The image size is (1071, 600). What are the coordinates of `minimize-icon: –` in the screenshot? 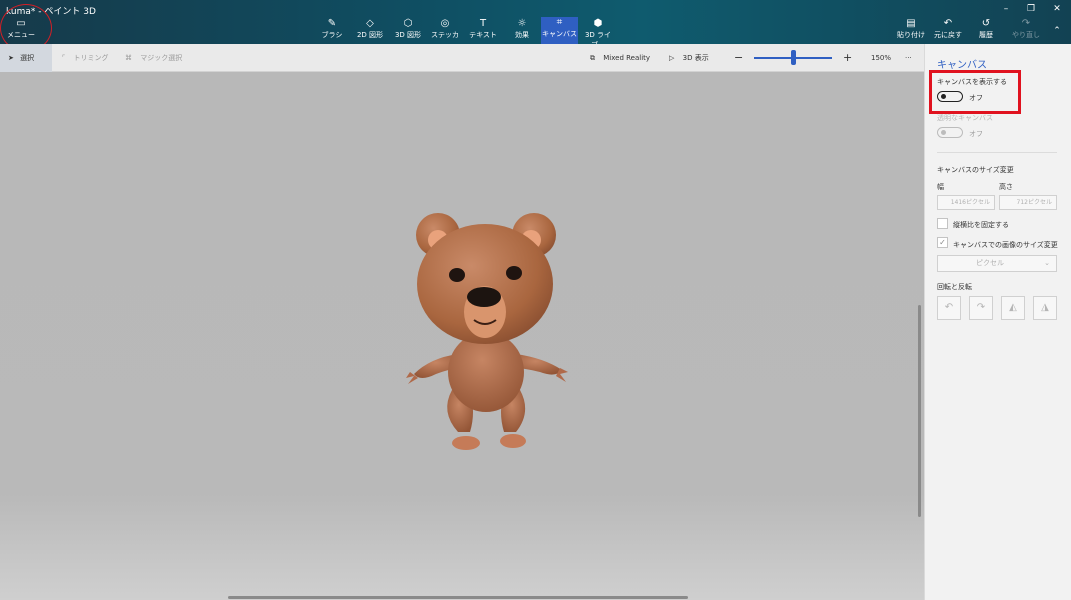 It's located at (1006, 9).